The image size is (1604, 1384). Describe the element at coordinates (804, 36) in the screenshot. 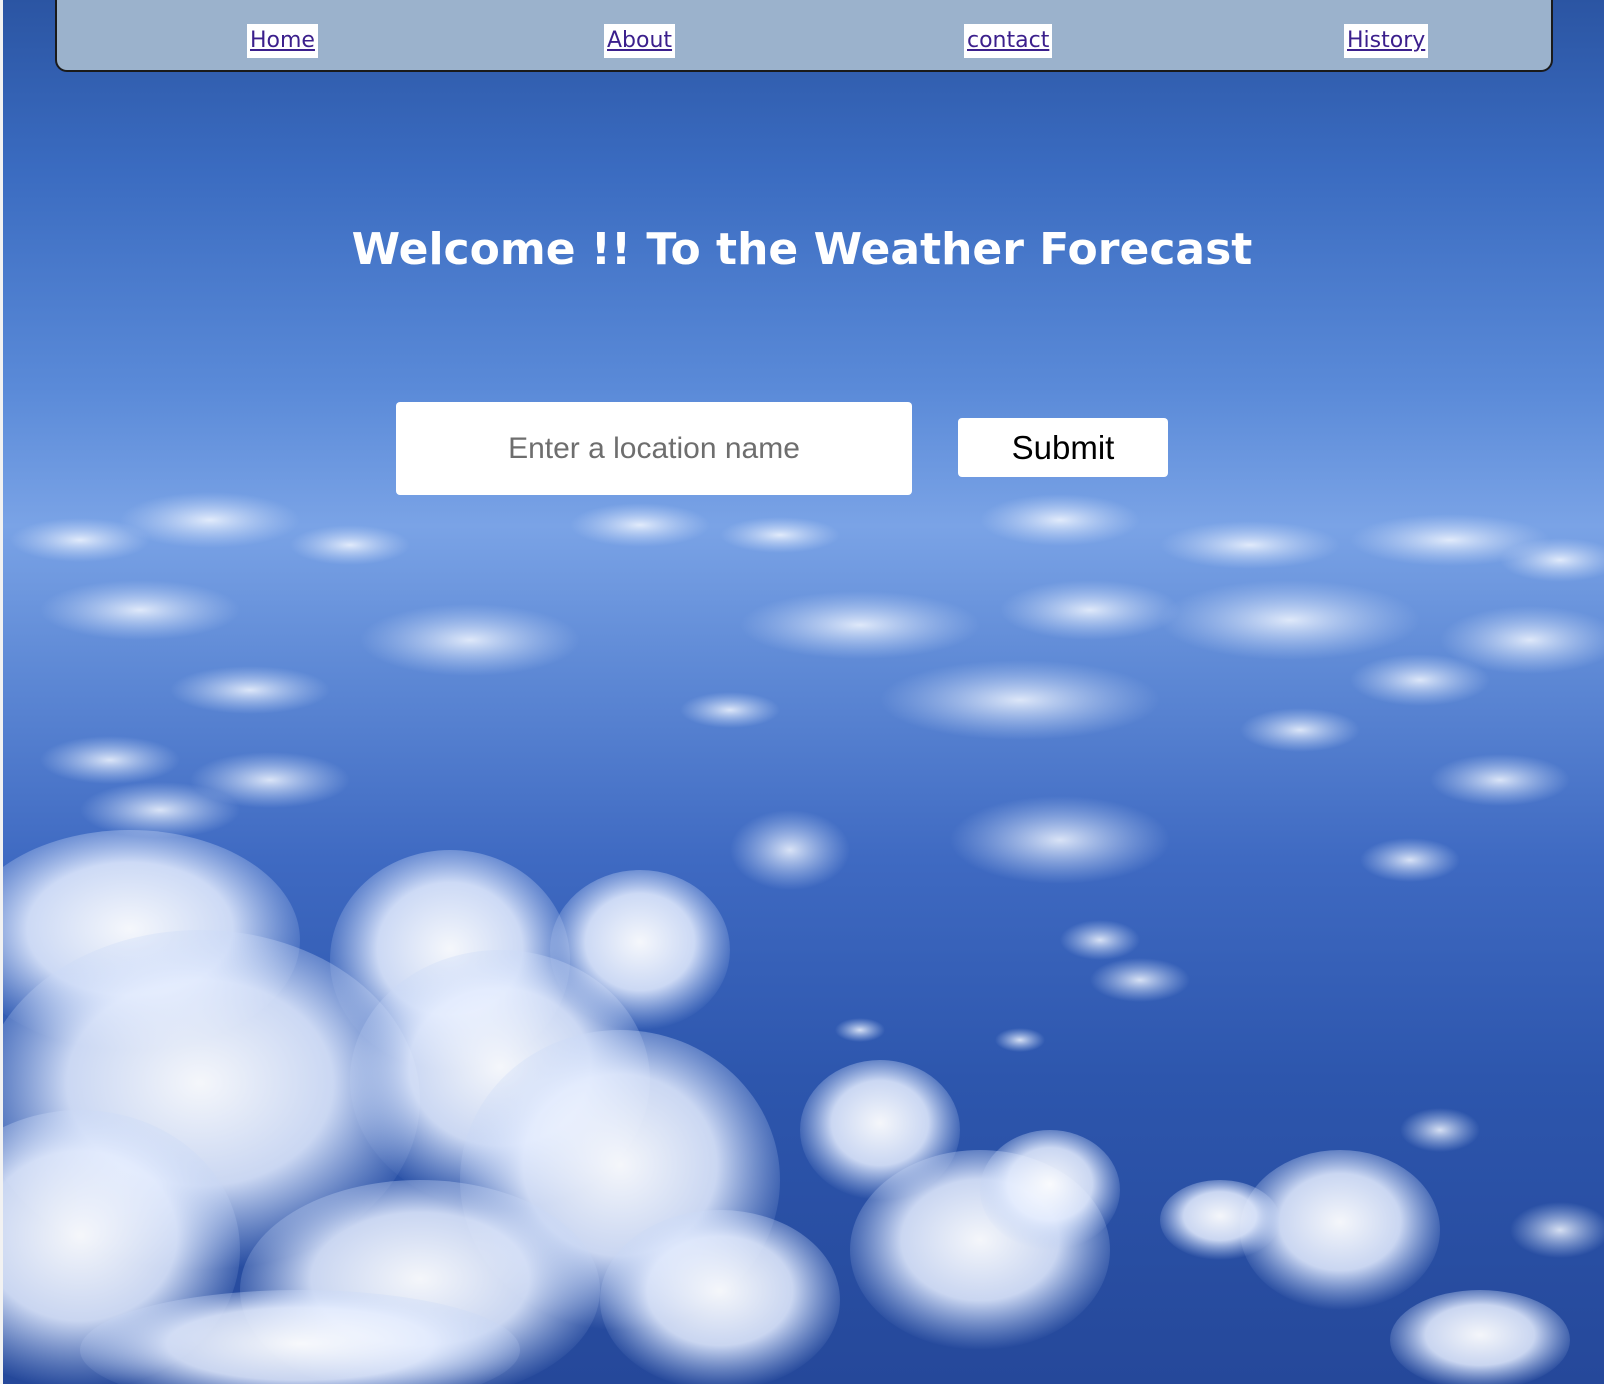

I see `top-navbar: Home About contact History` at that location.